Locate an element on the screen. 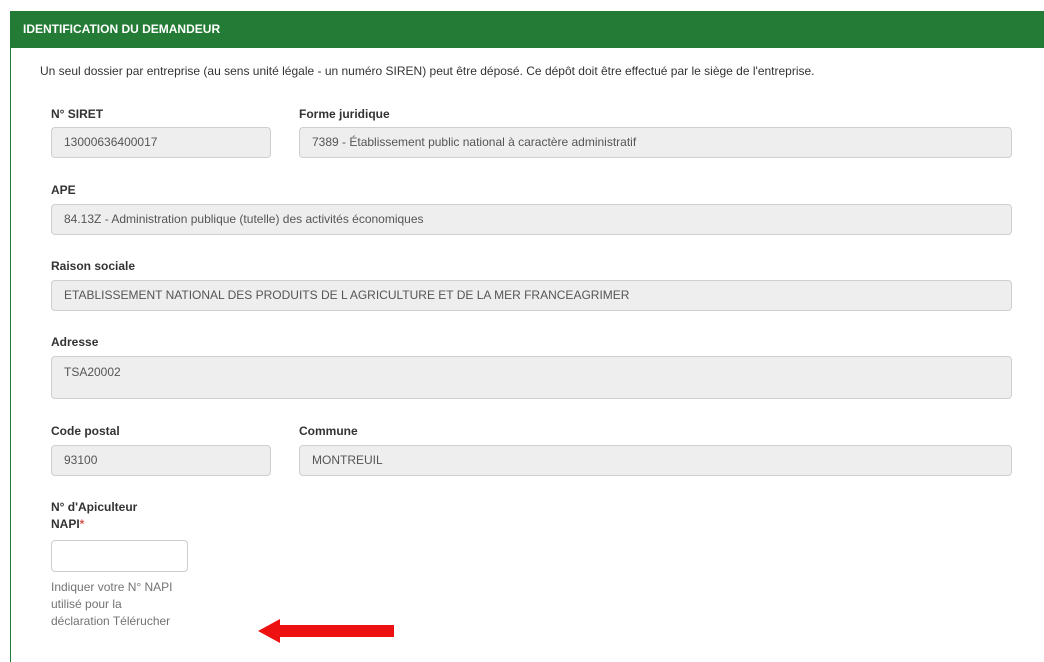  adresse-field: TSA20002 is located at coordinates (531, 377).